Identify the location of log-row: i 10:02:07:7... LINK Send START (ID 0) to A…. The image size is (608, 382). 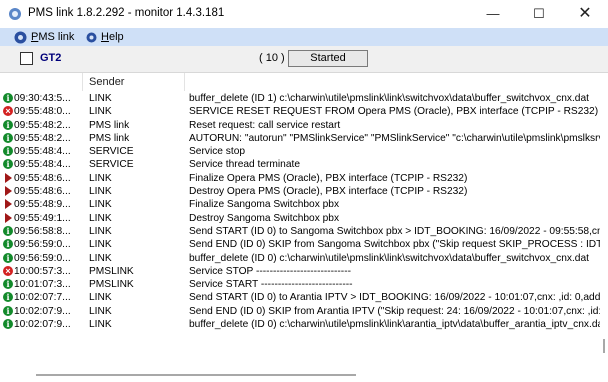
(300, 297).